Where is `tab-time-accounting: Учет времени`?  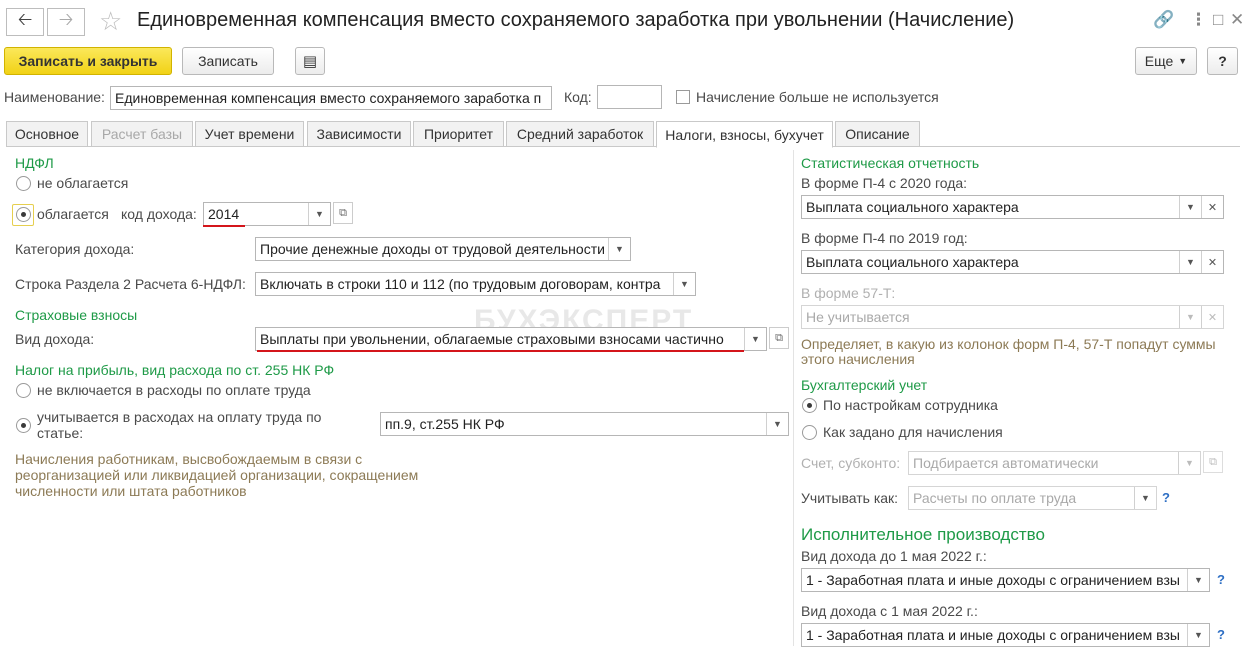 tab-time-accounting: Учет времени is located at coordinates (249, 134).